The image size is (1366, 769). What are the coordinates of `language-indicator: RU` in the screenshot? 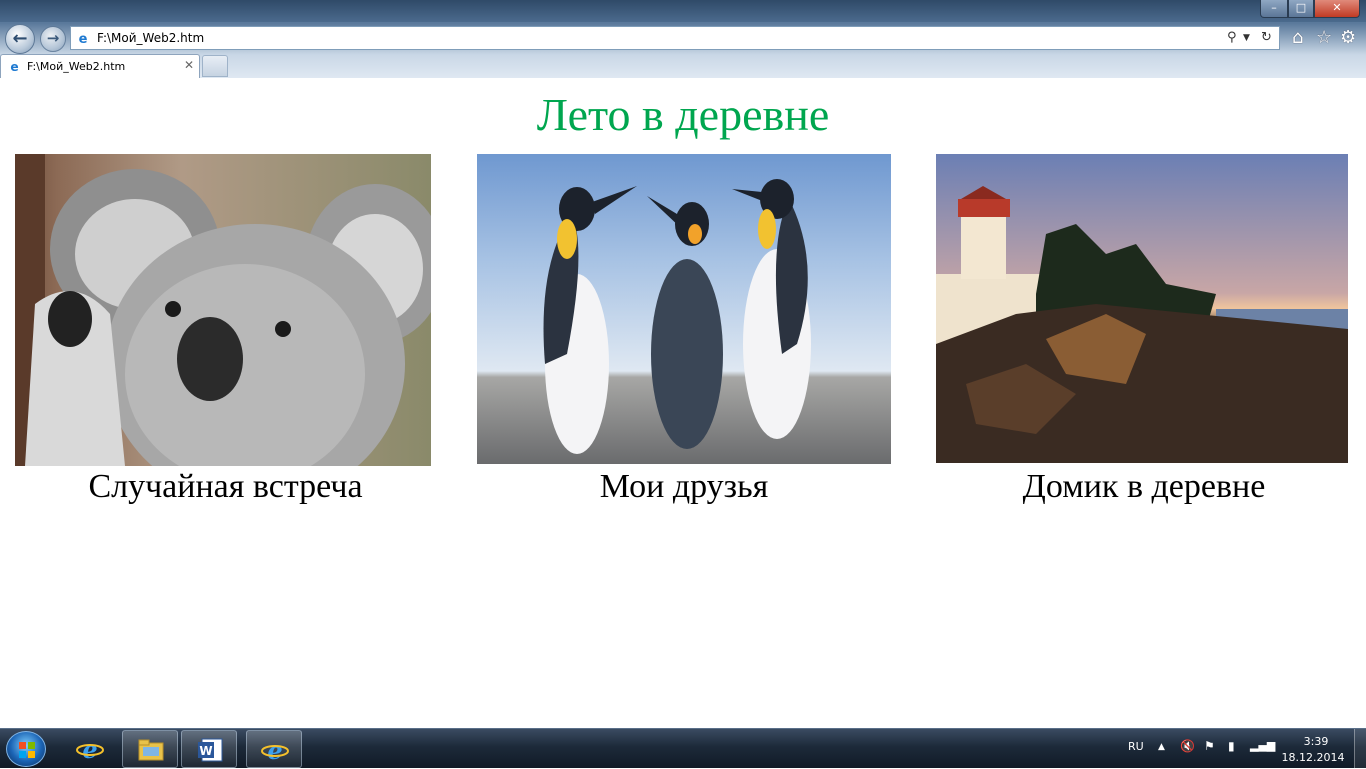 It's located at (1136, 746).